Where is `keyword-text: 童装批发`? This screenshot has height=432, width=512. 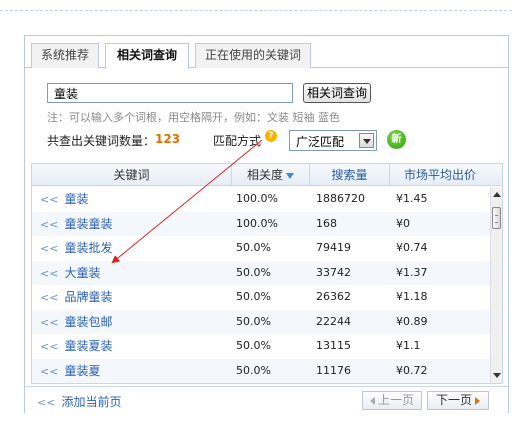 keyword-text: 童装批发 is located at coordinates (88, 248).